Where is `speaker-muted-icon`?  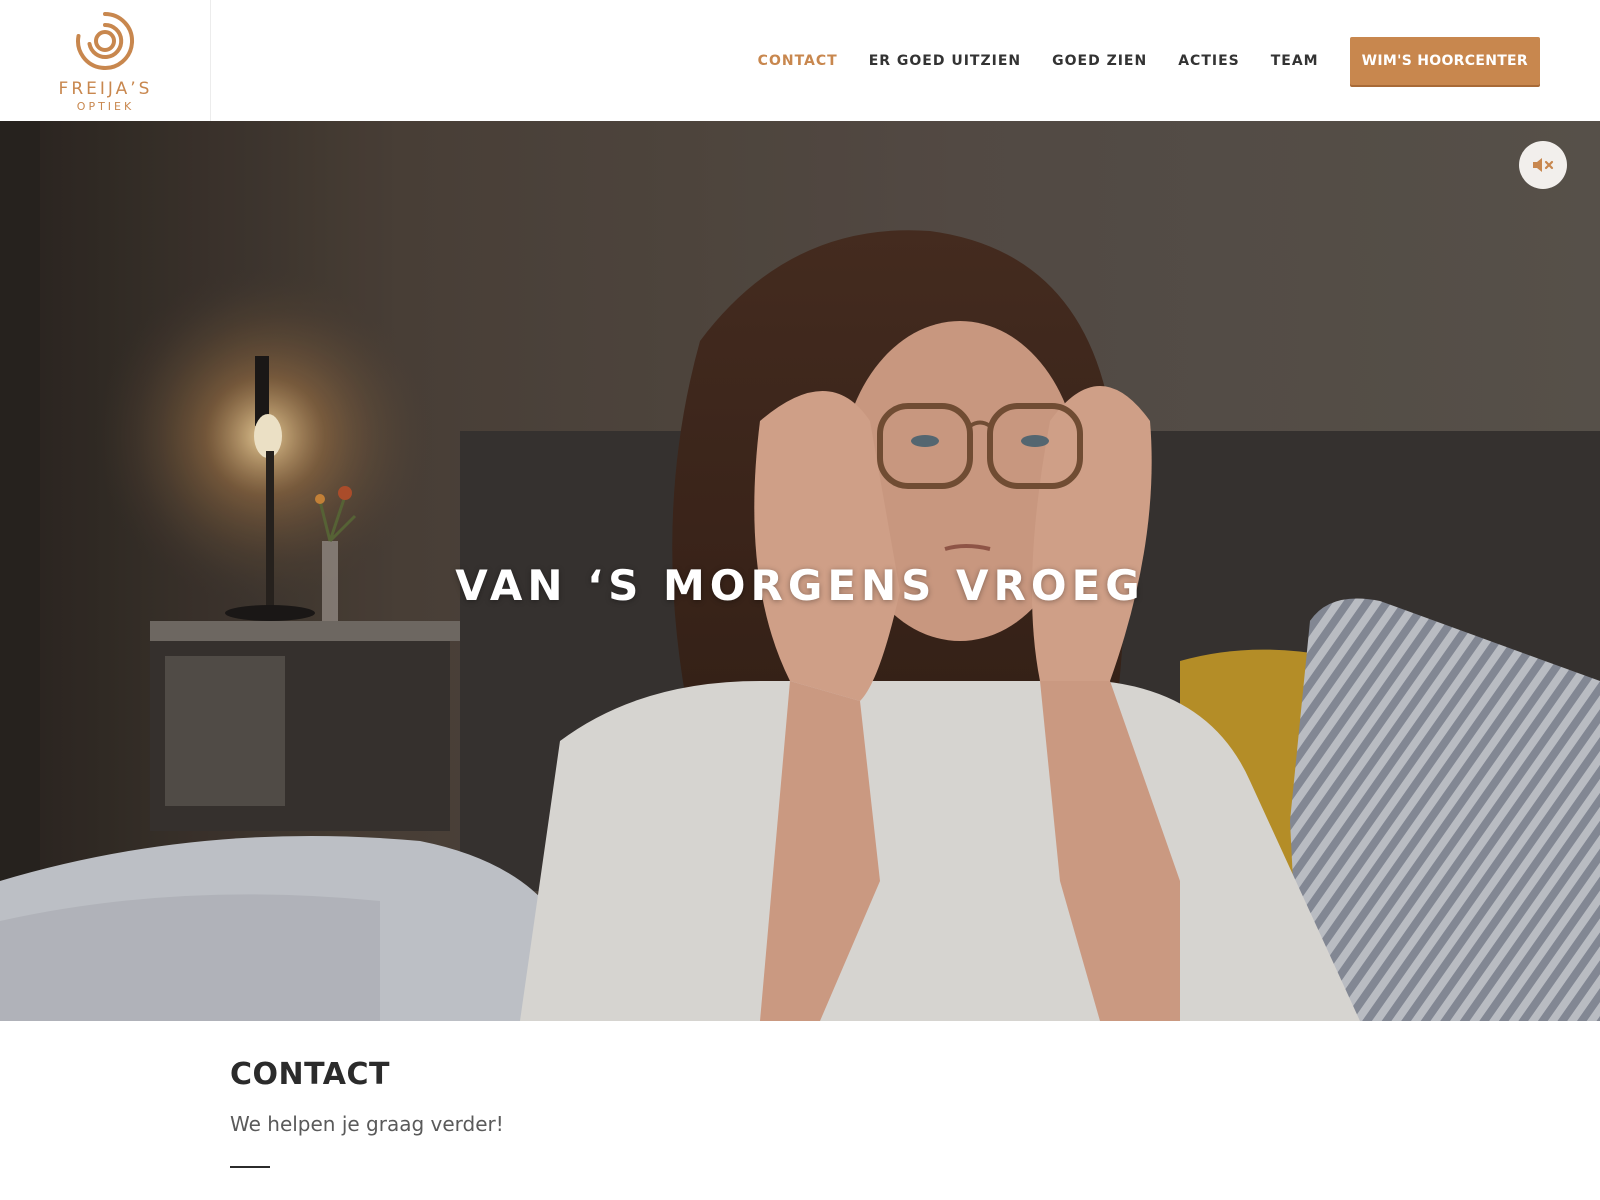
speaker-muted-icon is located at coordinates (1543, 165).